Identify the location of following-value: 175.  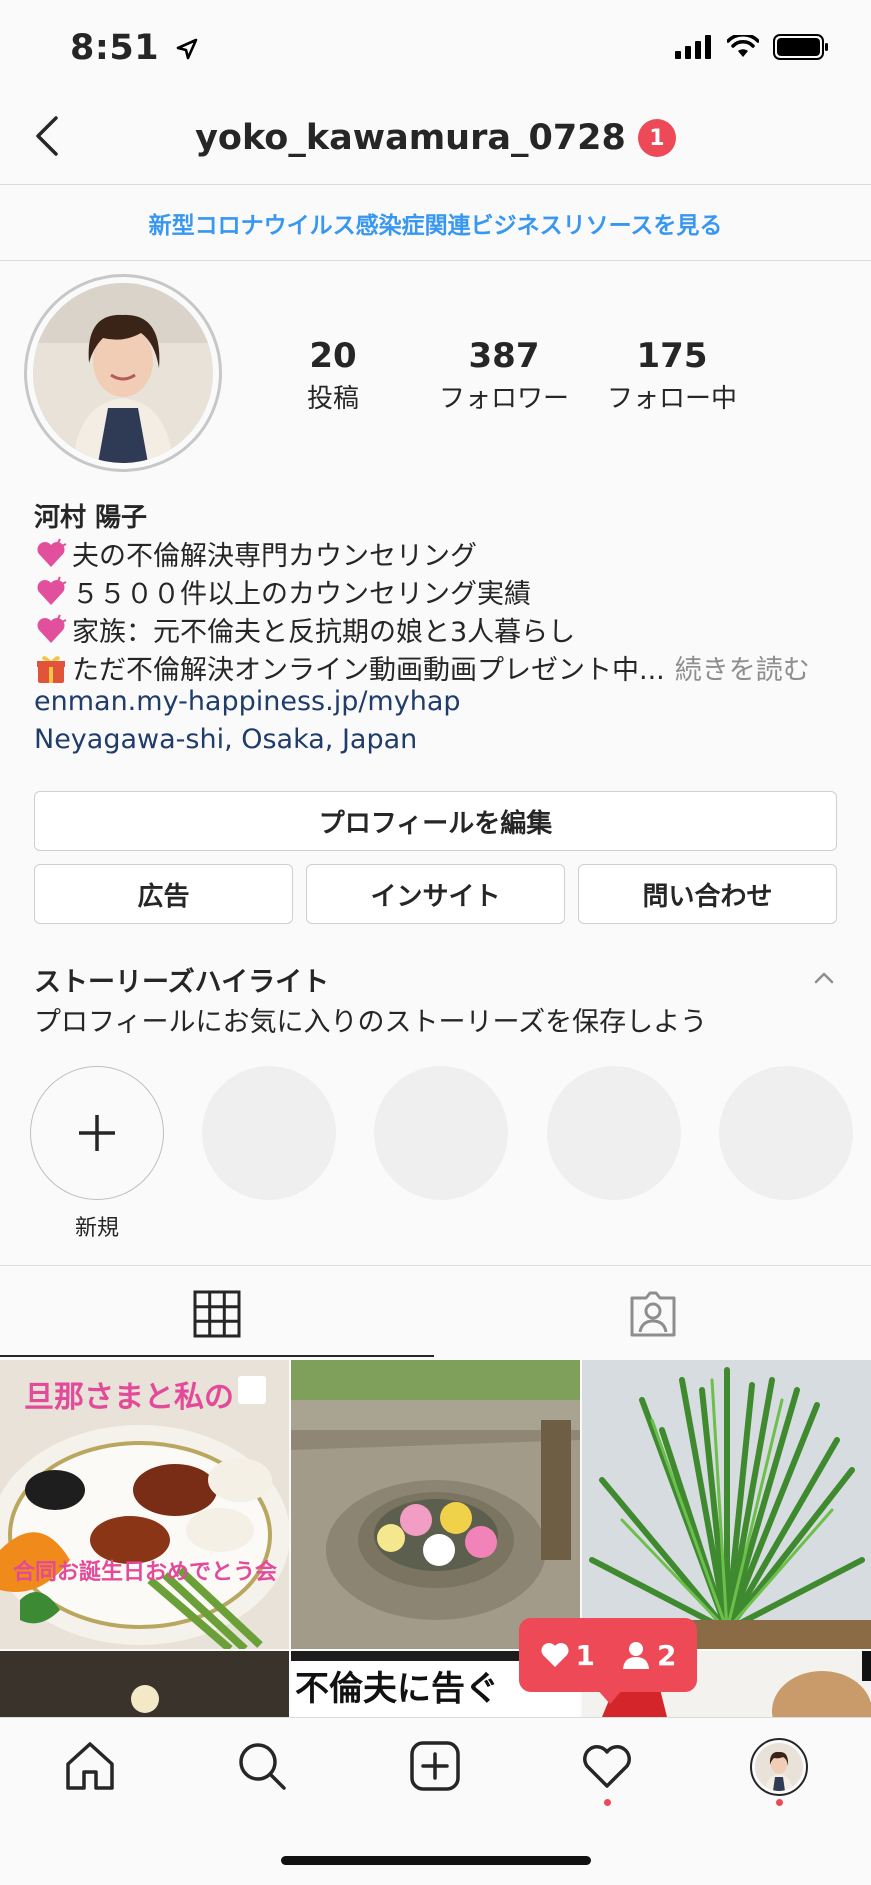
(672, 356).